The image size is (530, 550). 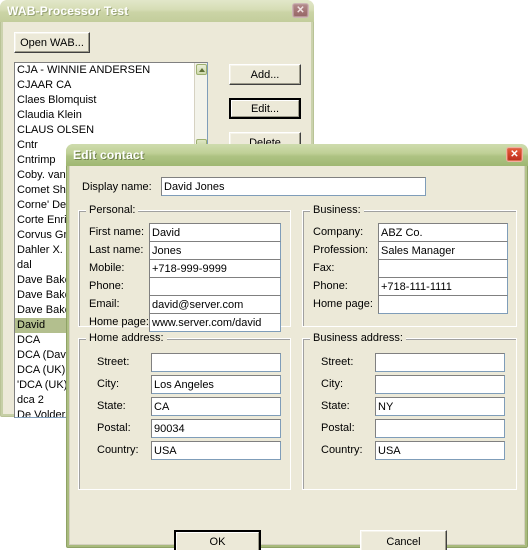 What do you see at coordinates (109, 155) in the screenshot?
I see `edit-dialog-title: Edit contact` at bounding box center [109, 155].